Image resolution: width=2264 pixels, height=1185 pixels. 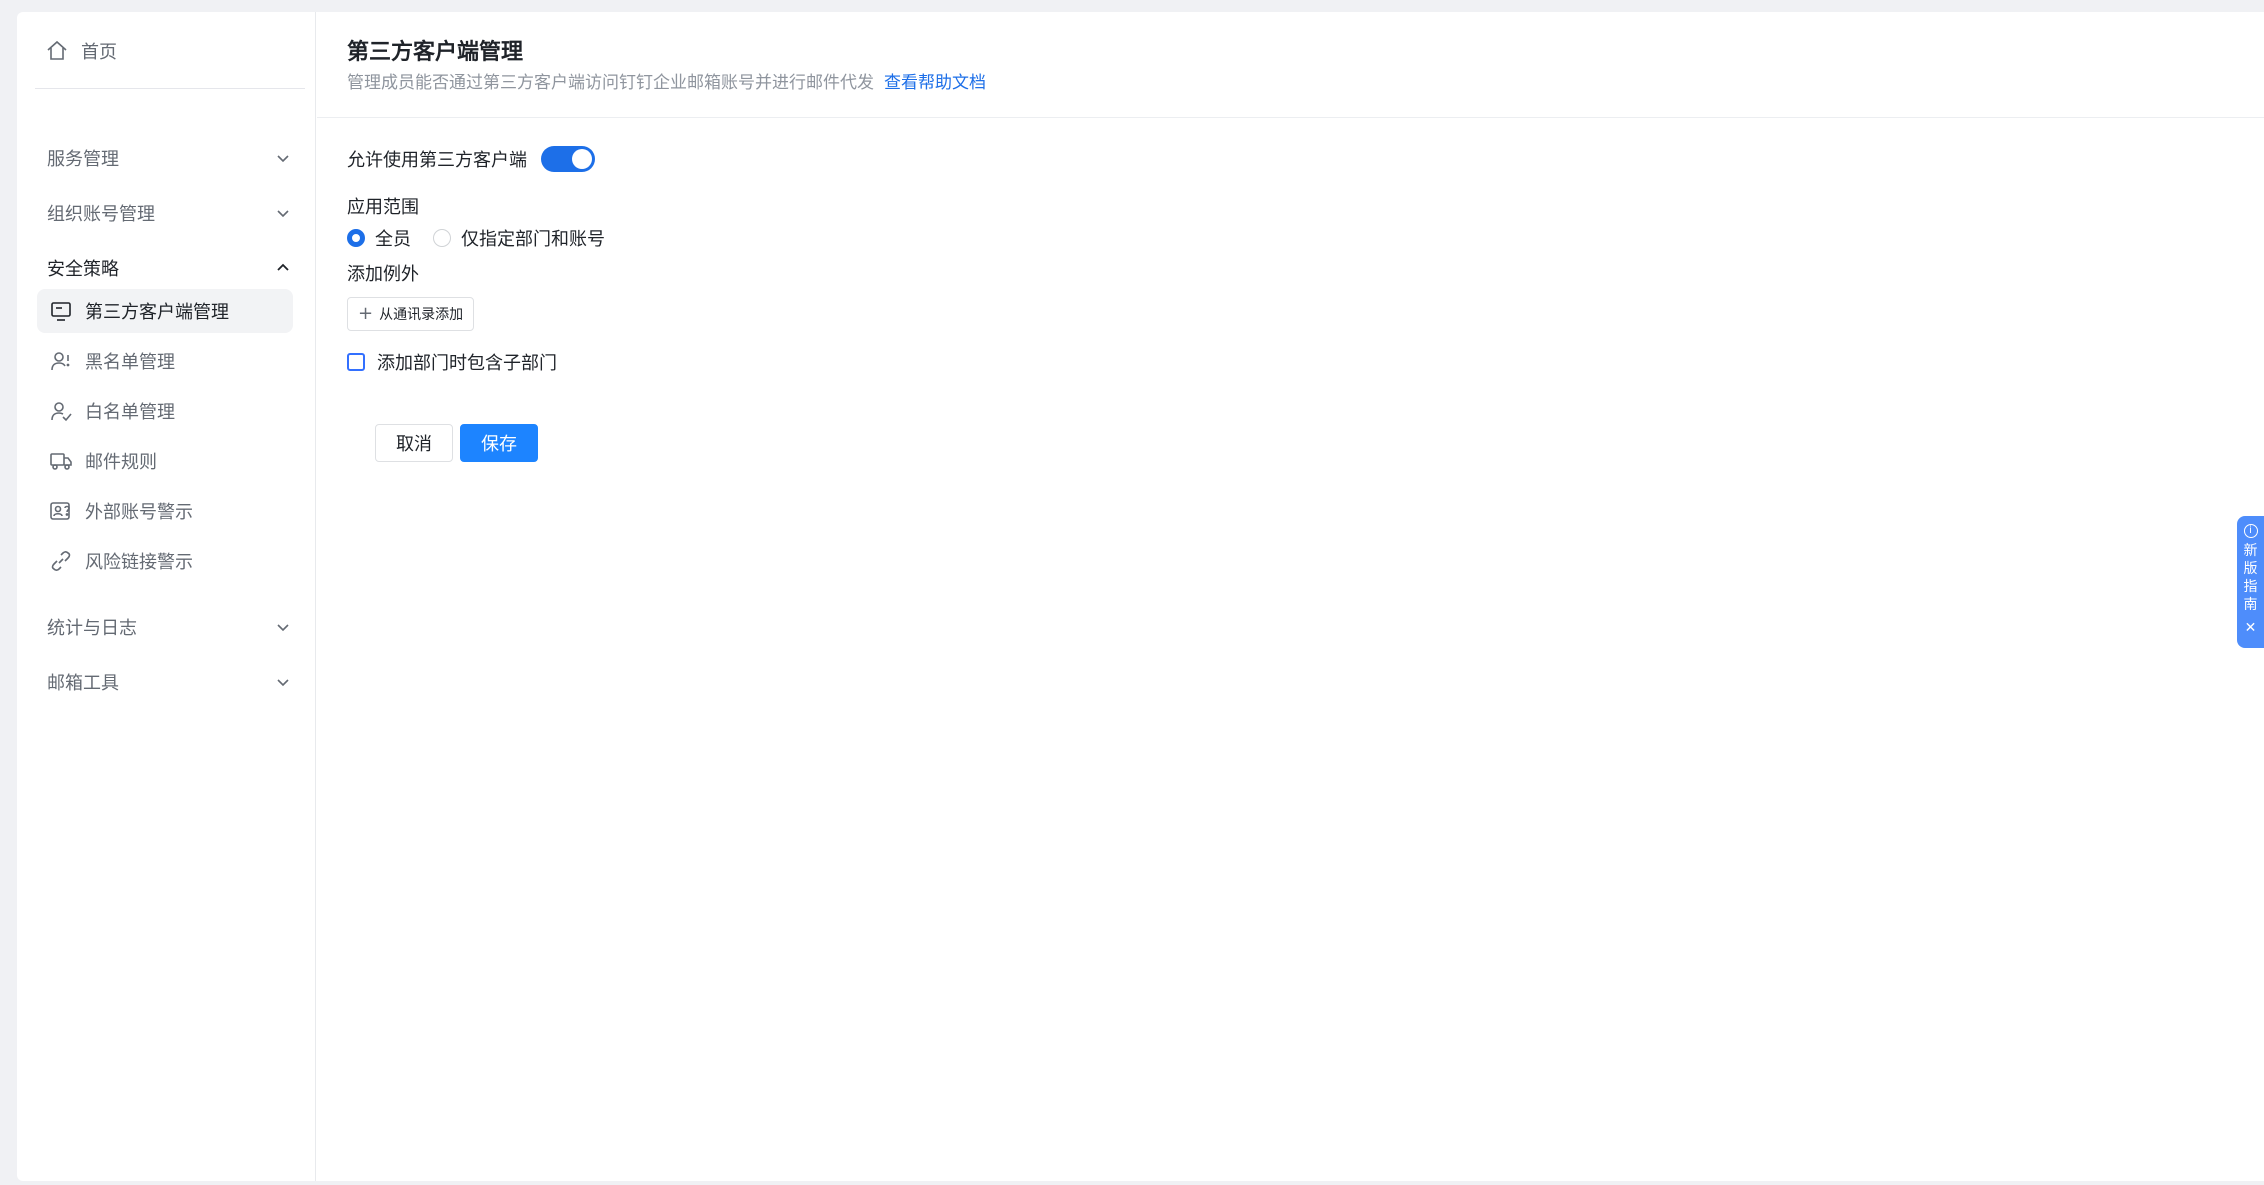 I want to click on include-sub-label: 添加部门时包含子部门, so click(x=467, y=362).